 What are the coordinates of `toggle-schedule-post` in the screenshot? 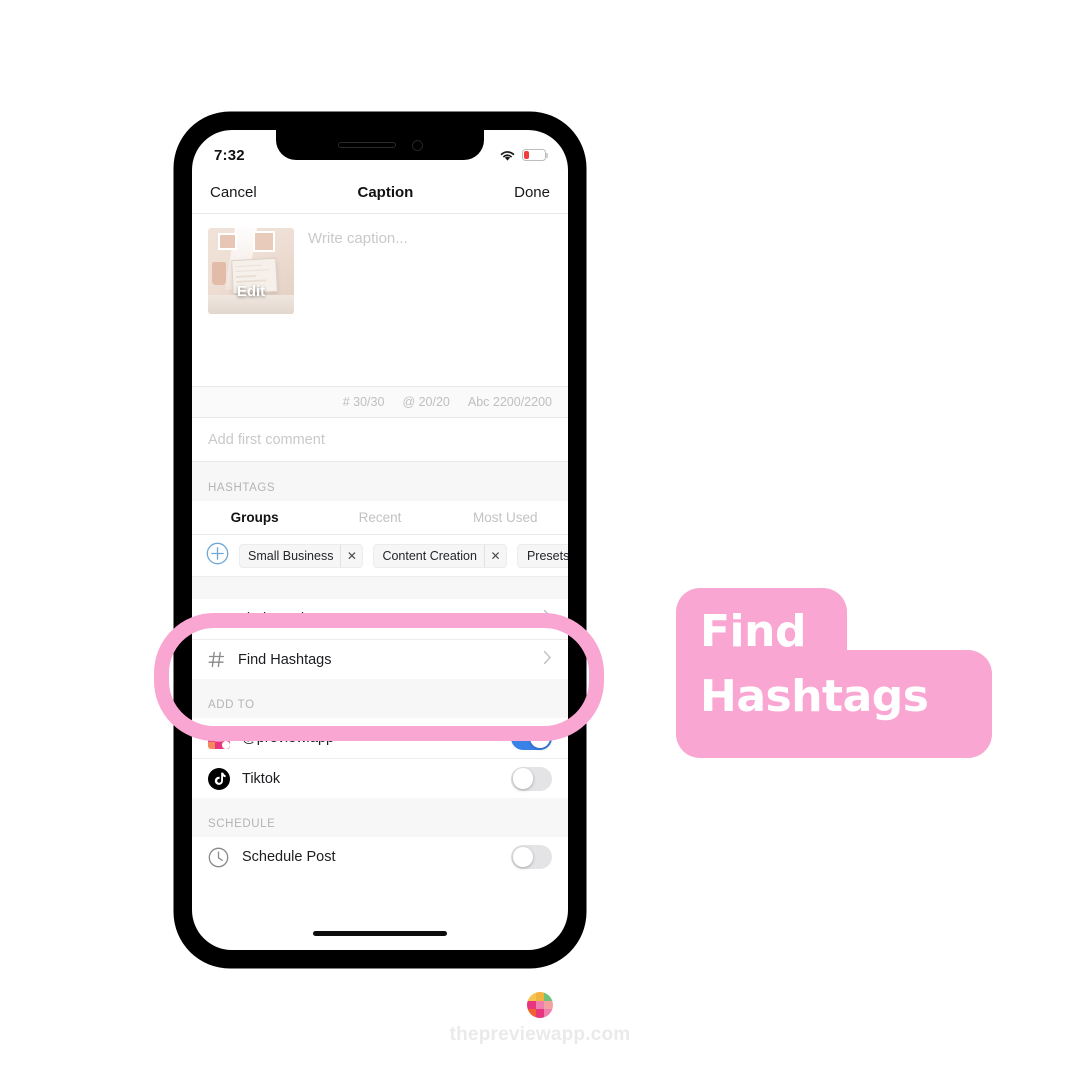 It's located at (531, 857).